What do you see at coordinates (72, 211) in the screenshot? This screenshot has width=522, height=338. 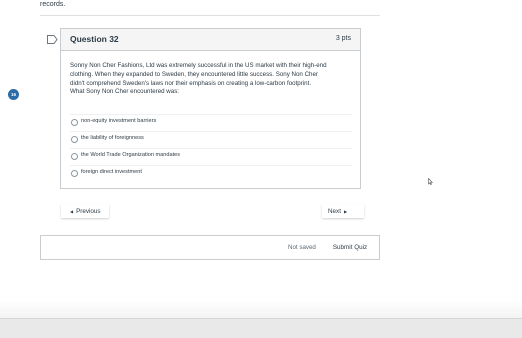 I see `left-triangle-icon: ◀` at bounding box center [72, 211].